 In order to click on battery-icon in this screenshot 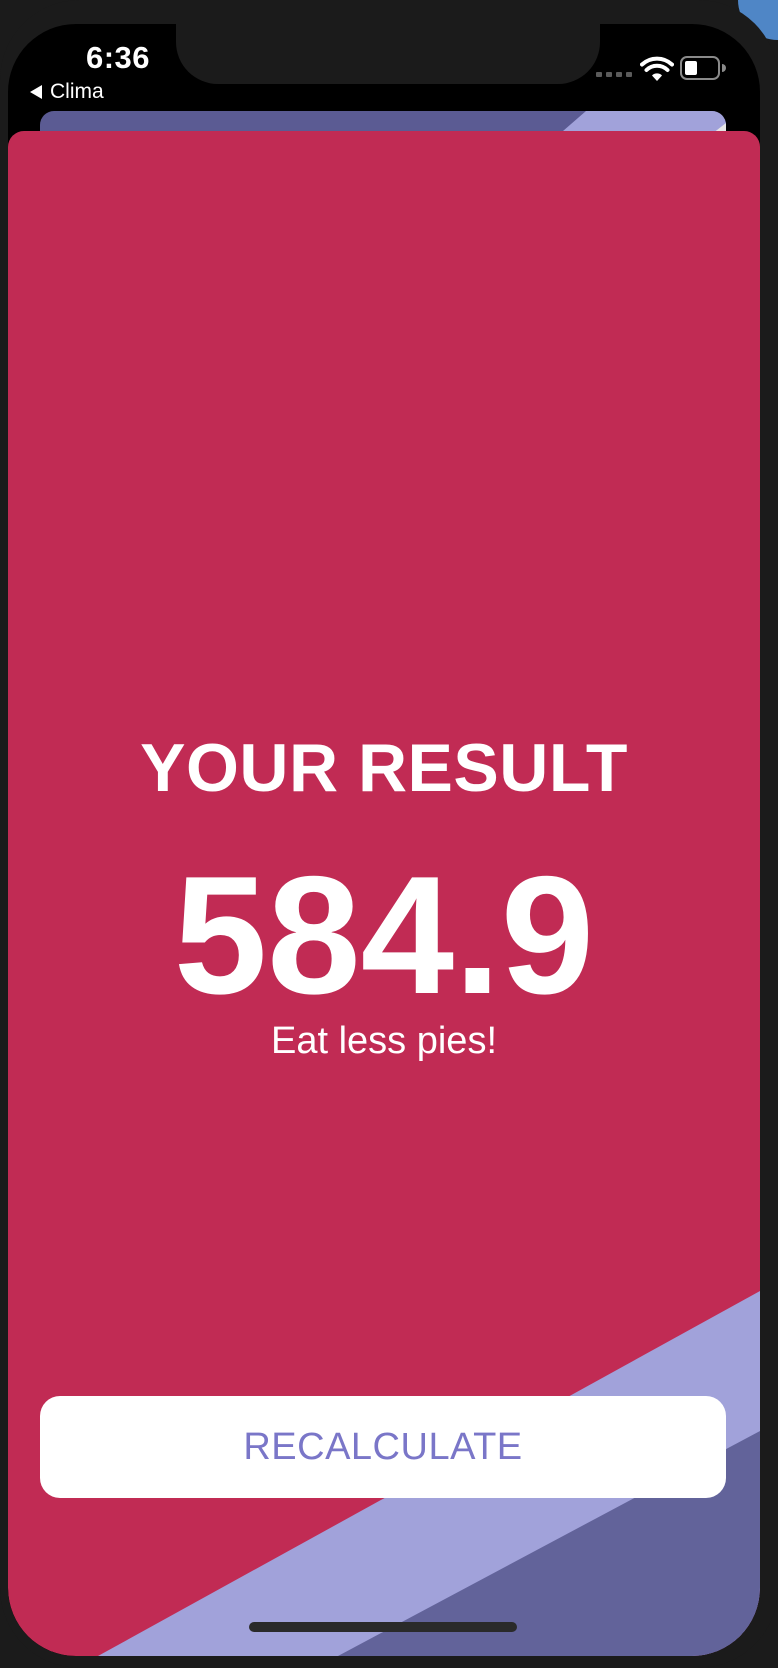, I will do `click(703, 68)`.